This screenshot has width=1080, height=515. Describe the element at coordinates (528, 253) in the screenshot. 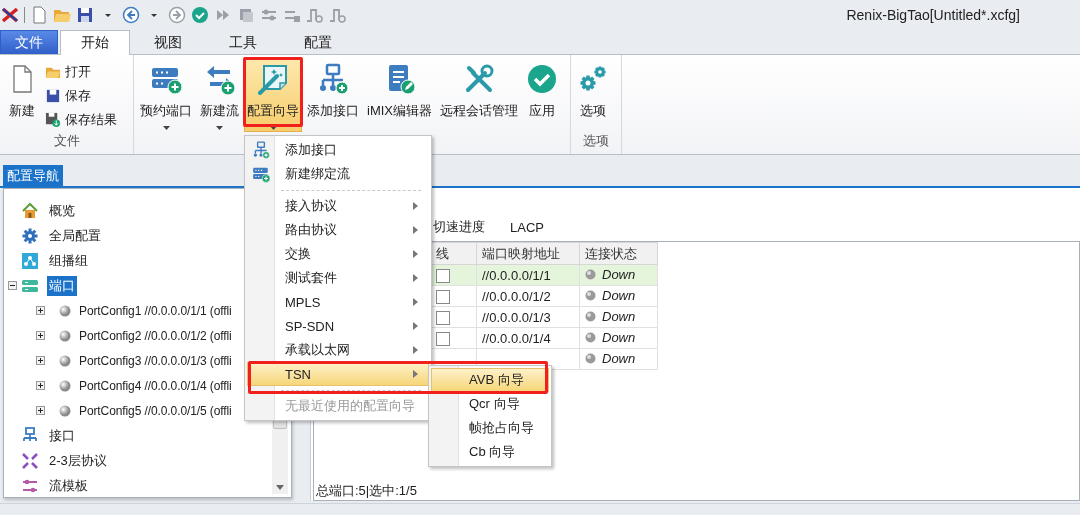

I see `column-header: 端口映射地址` at that location.